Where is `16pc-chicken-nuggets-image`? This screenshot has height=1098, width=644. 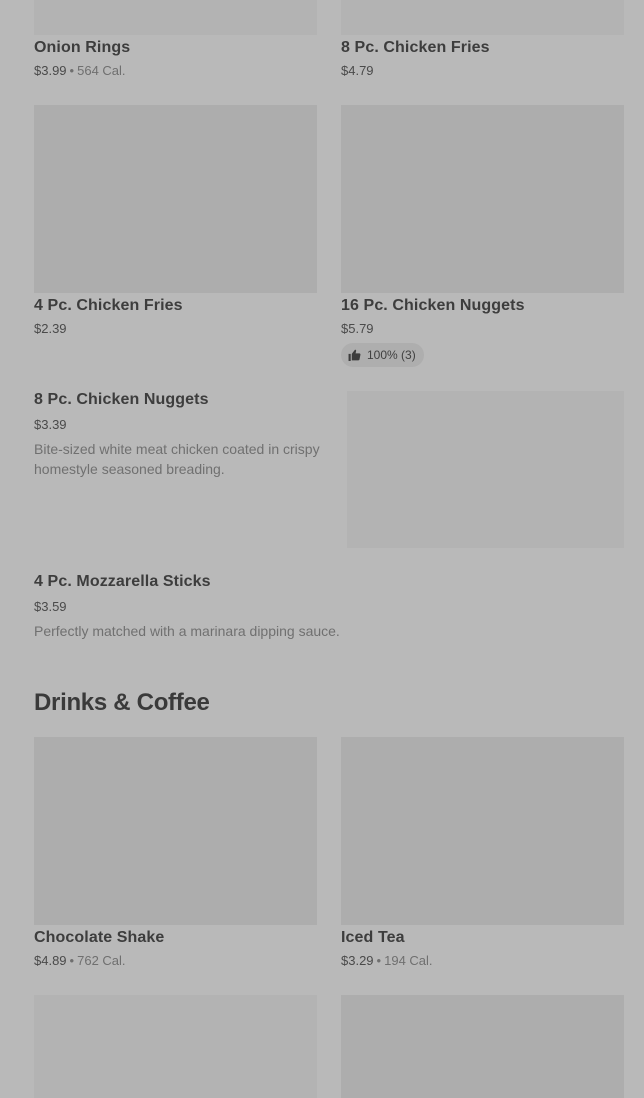 16pc-chicken-nuggets-image is located at coordinates (482, 199).